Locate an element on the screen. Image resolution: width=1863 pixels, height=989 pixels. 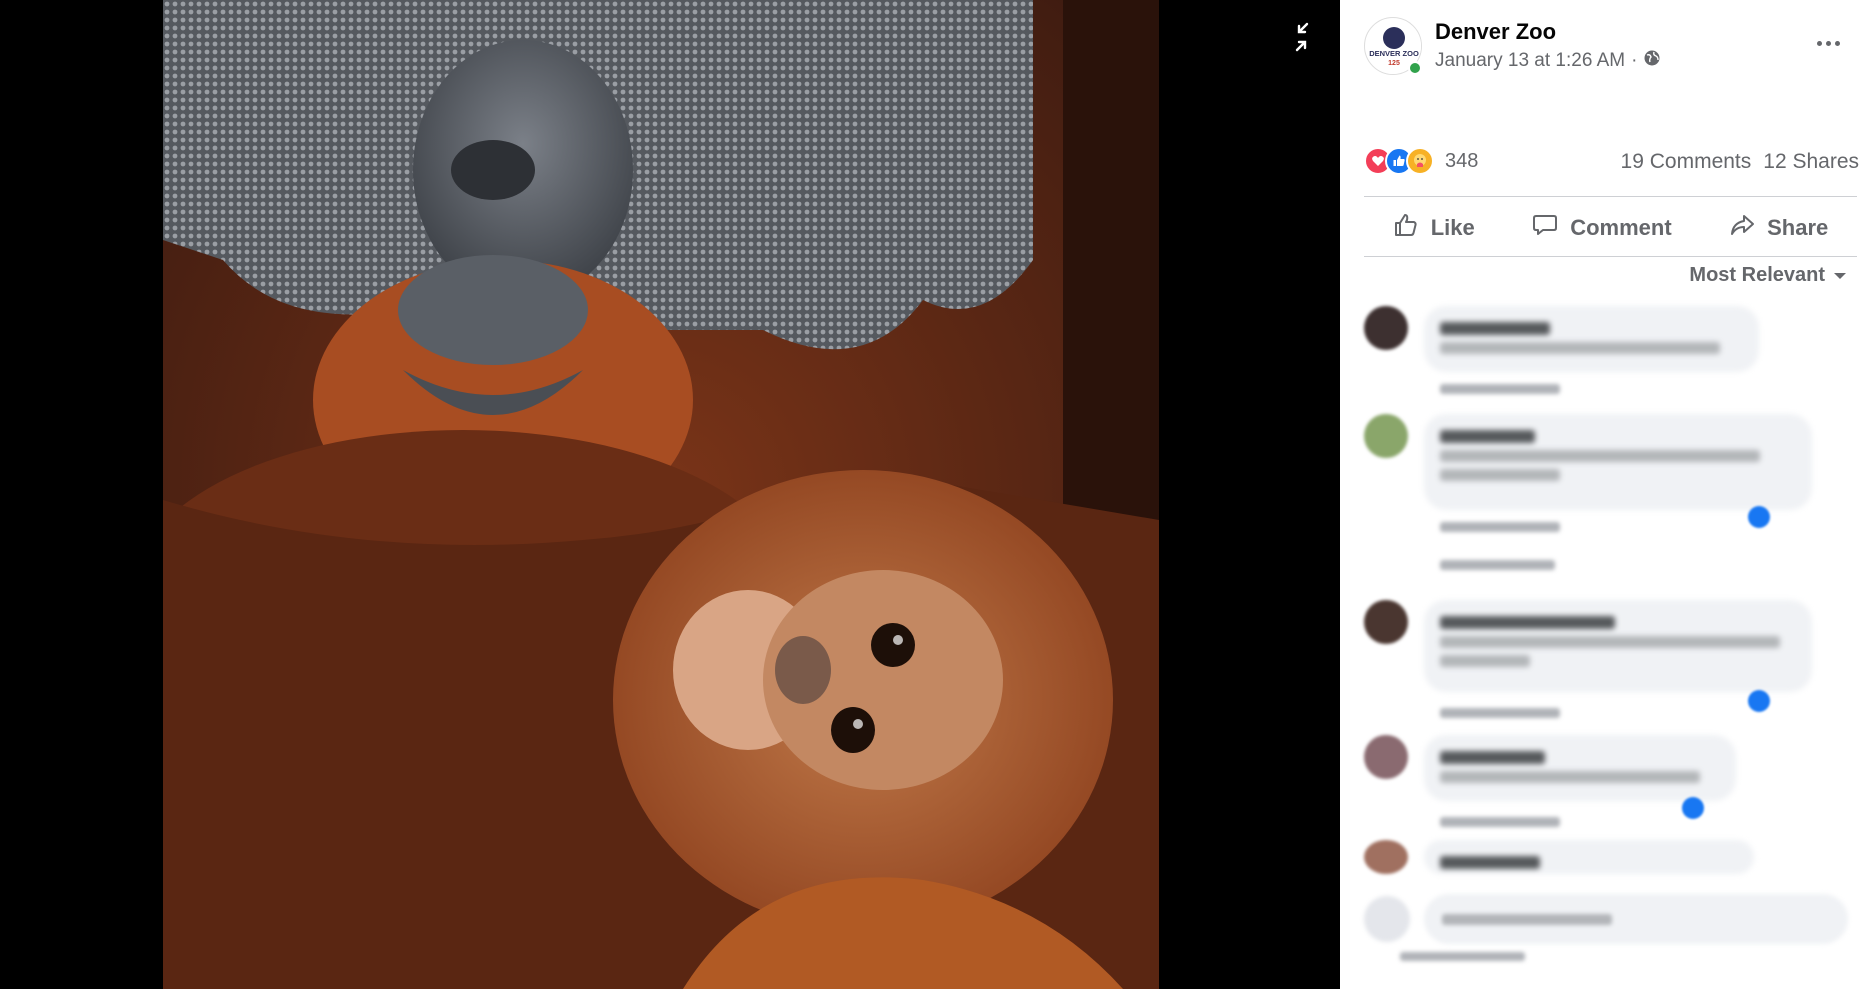
comment-composer is located at coordinates (1610, 920).